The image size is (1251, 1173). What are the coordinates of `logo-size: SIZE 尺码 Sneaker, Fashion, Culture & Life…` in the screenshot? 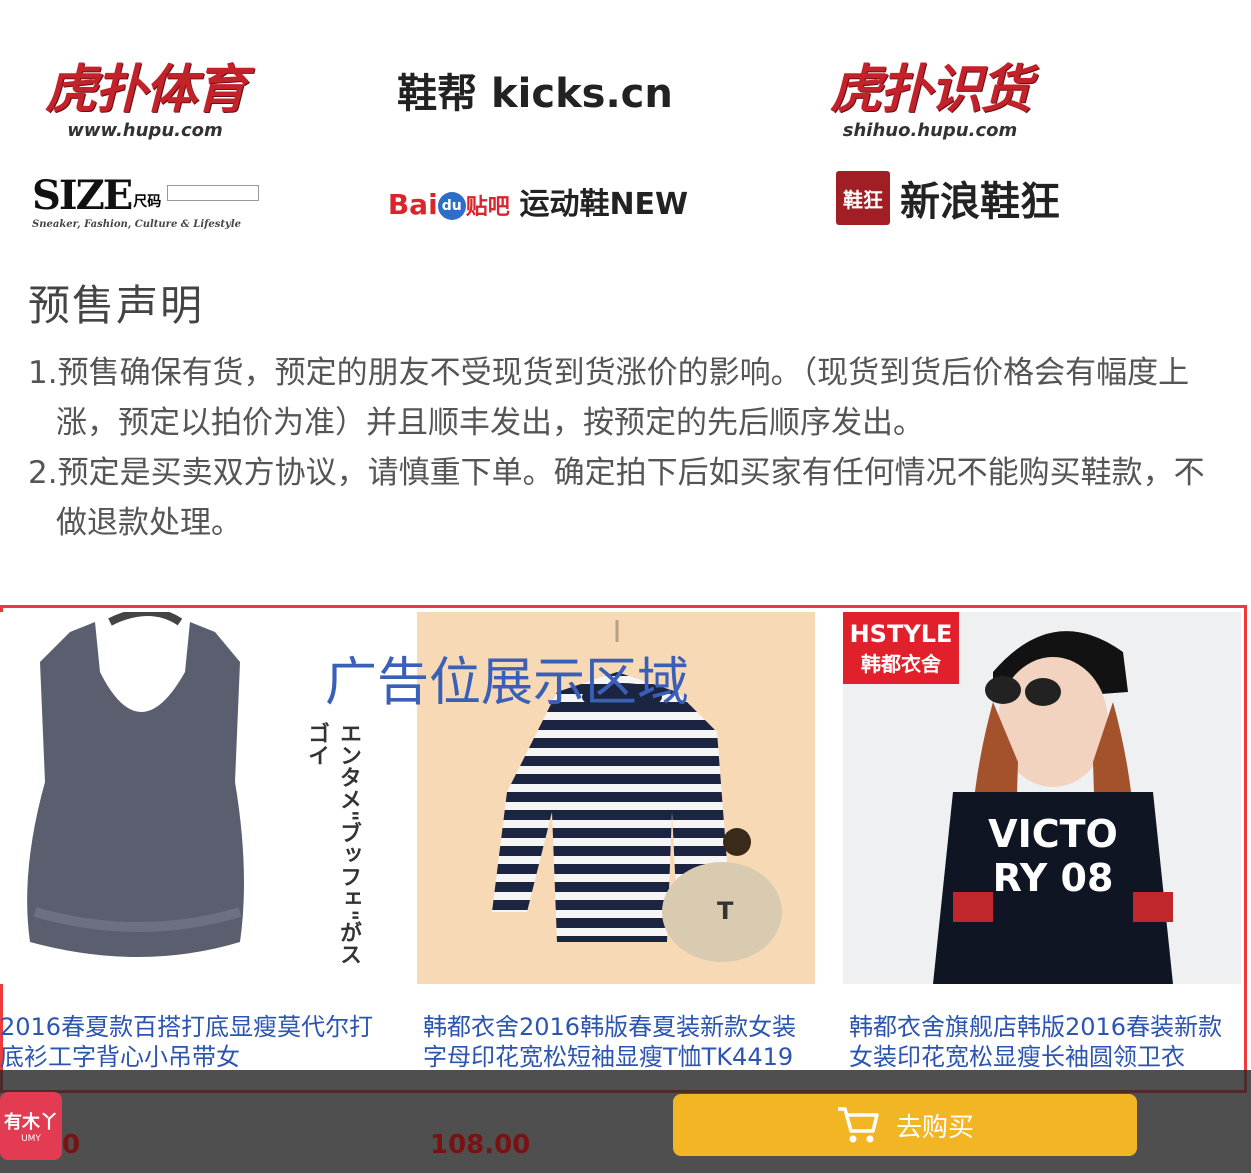 It's located at (162, 201).